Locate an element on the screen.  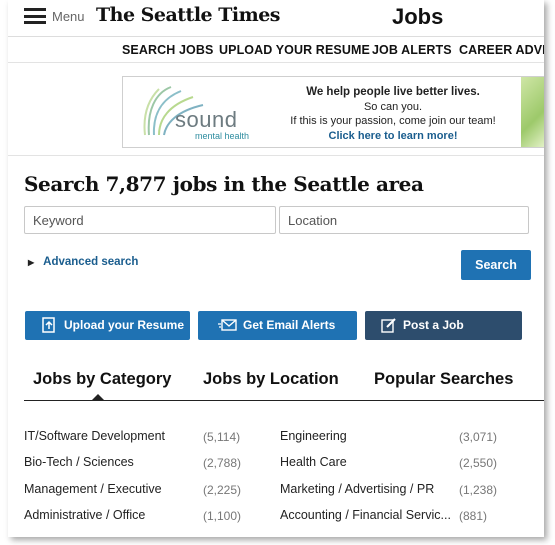
hamburger-menu-icon is located at coordinates (35, 16).